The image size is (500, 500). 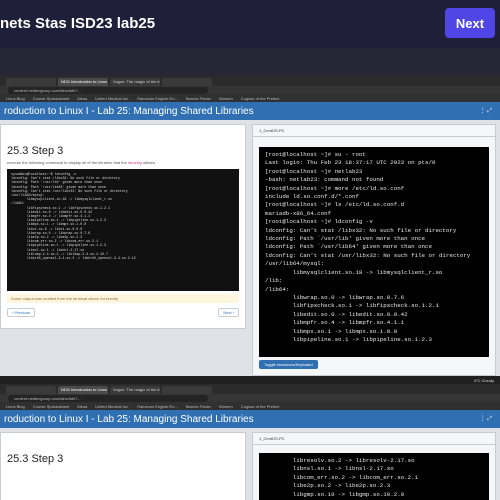 I want to click on viewer-title: nets Stas ISD23 lab25, so click(x=78, y=23).